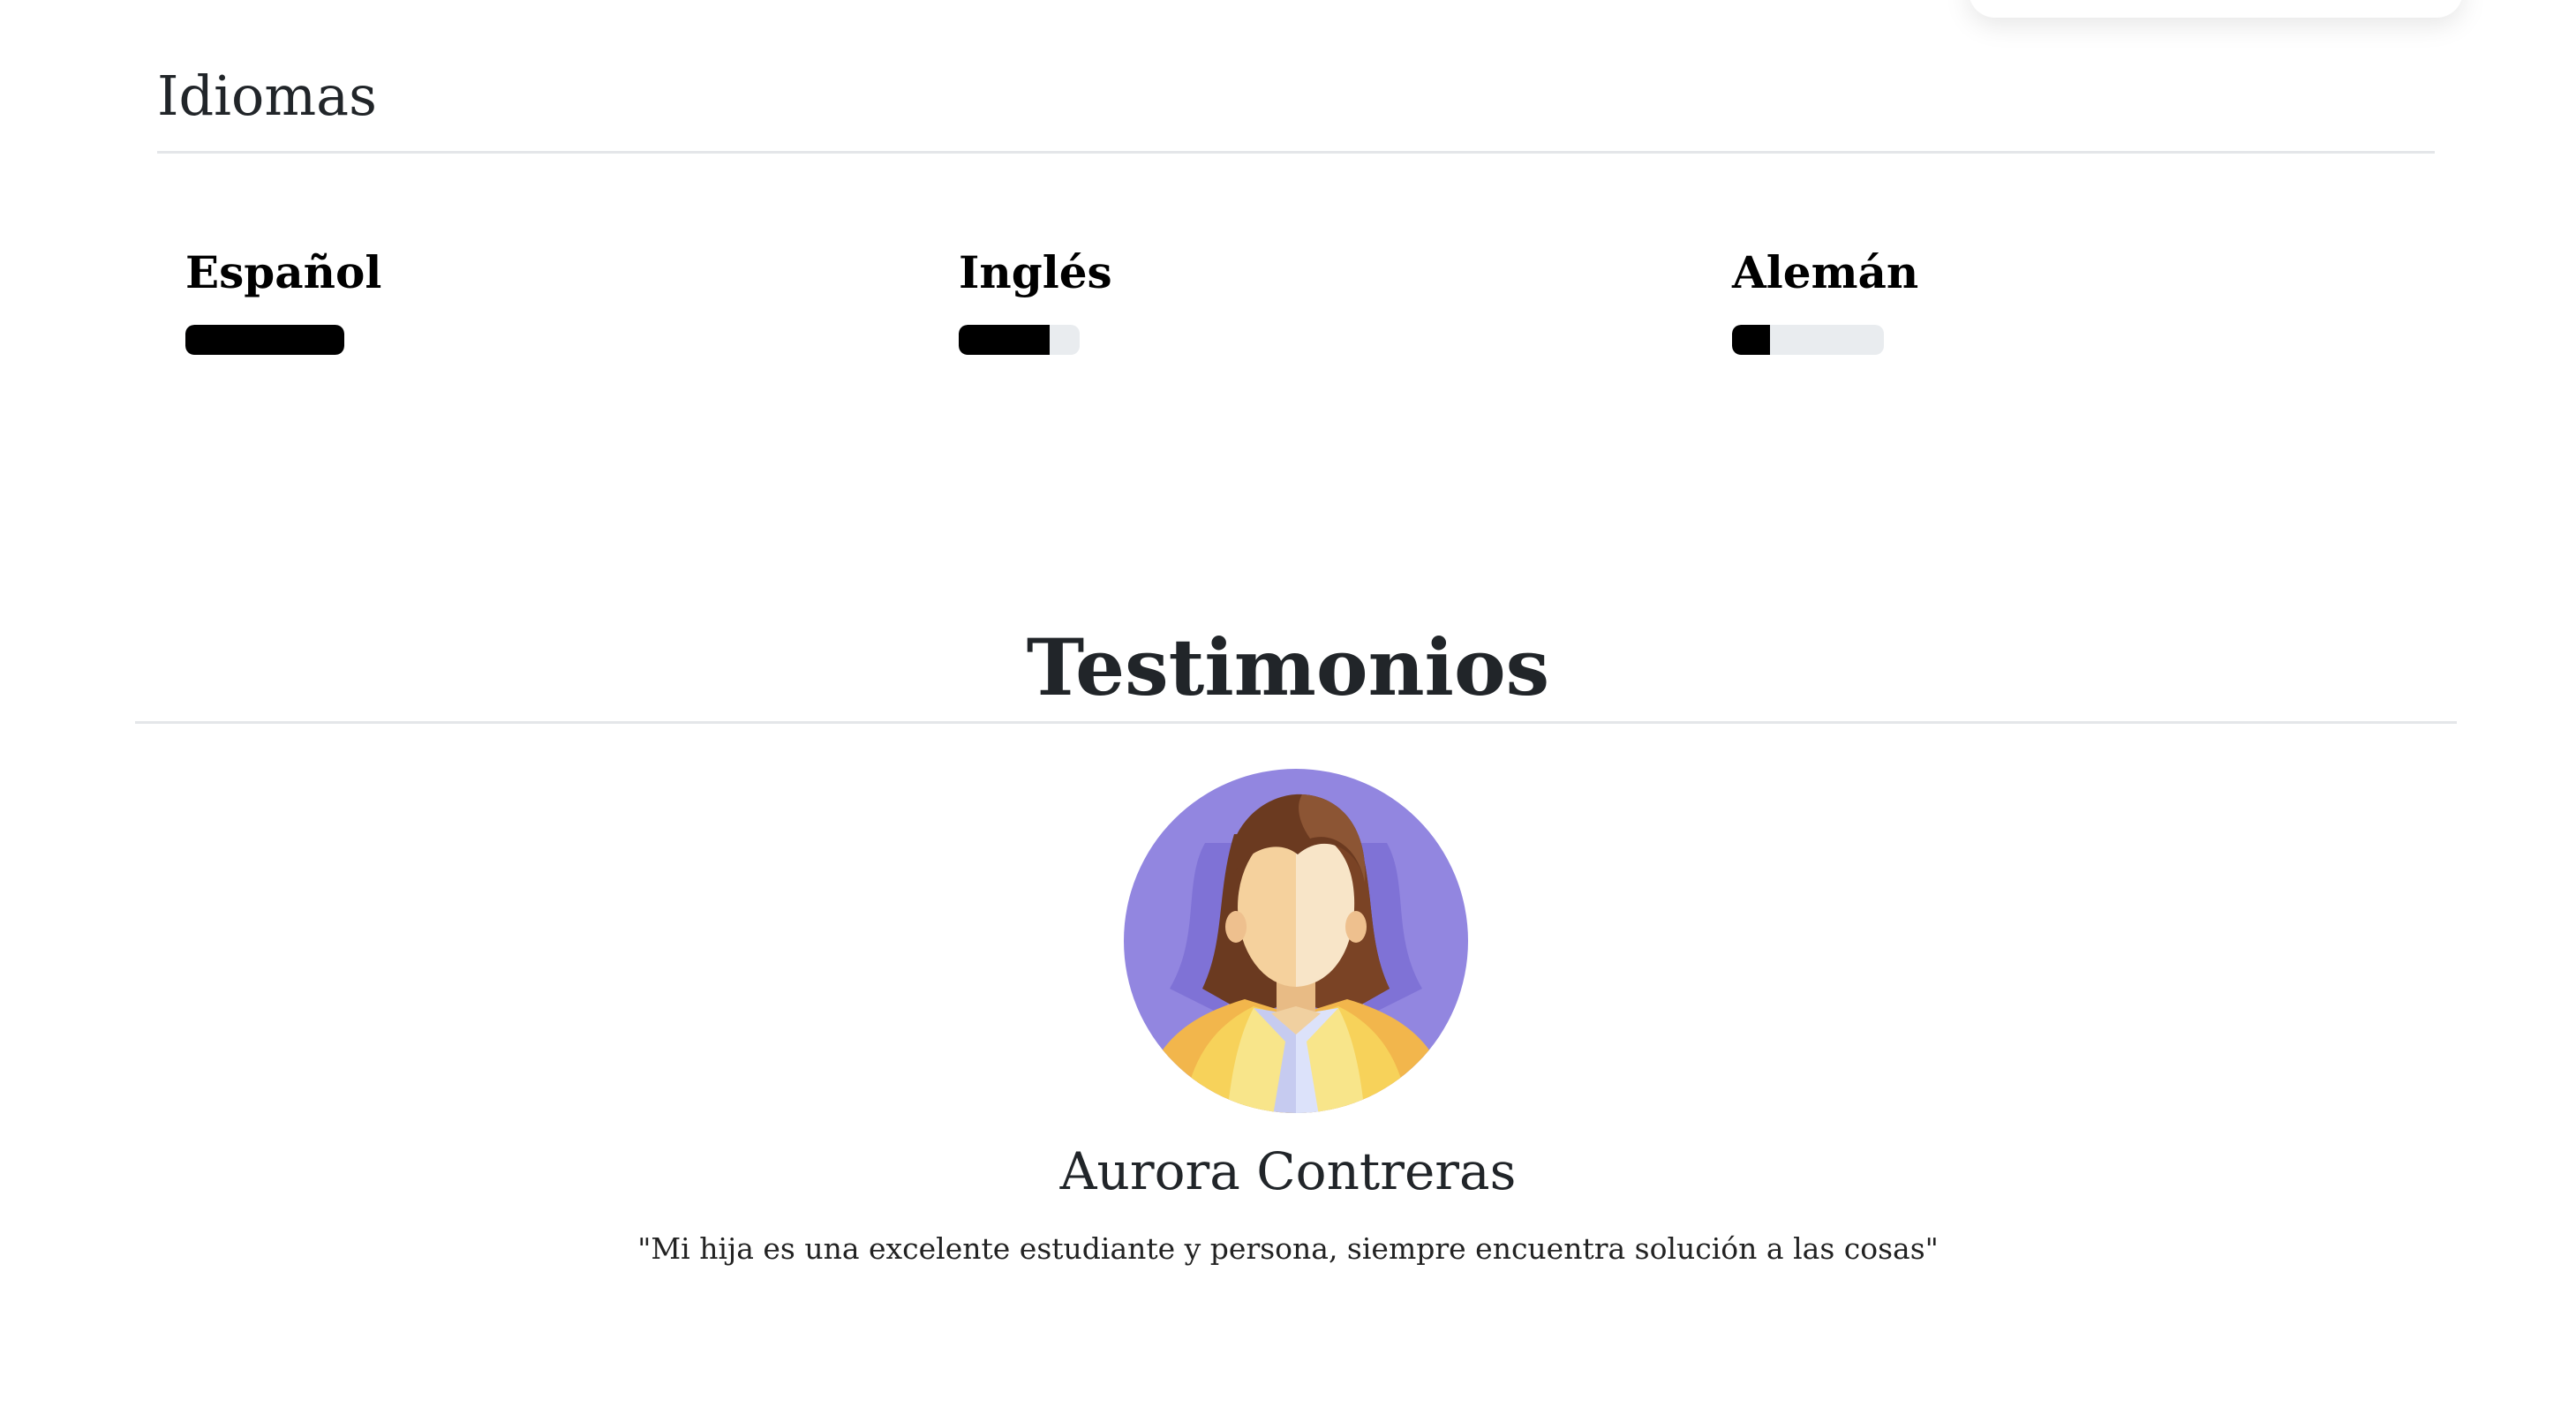 The width and height of the screenshot is (2576, 1407). Describe the element at coordinates (1036, 303) in the screenshot. I see `language-item-english: Inglés` at that location.